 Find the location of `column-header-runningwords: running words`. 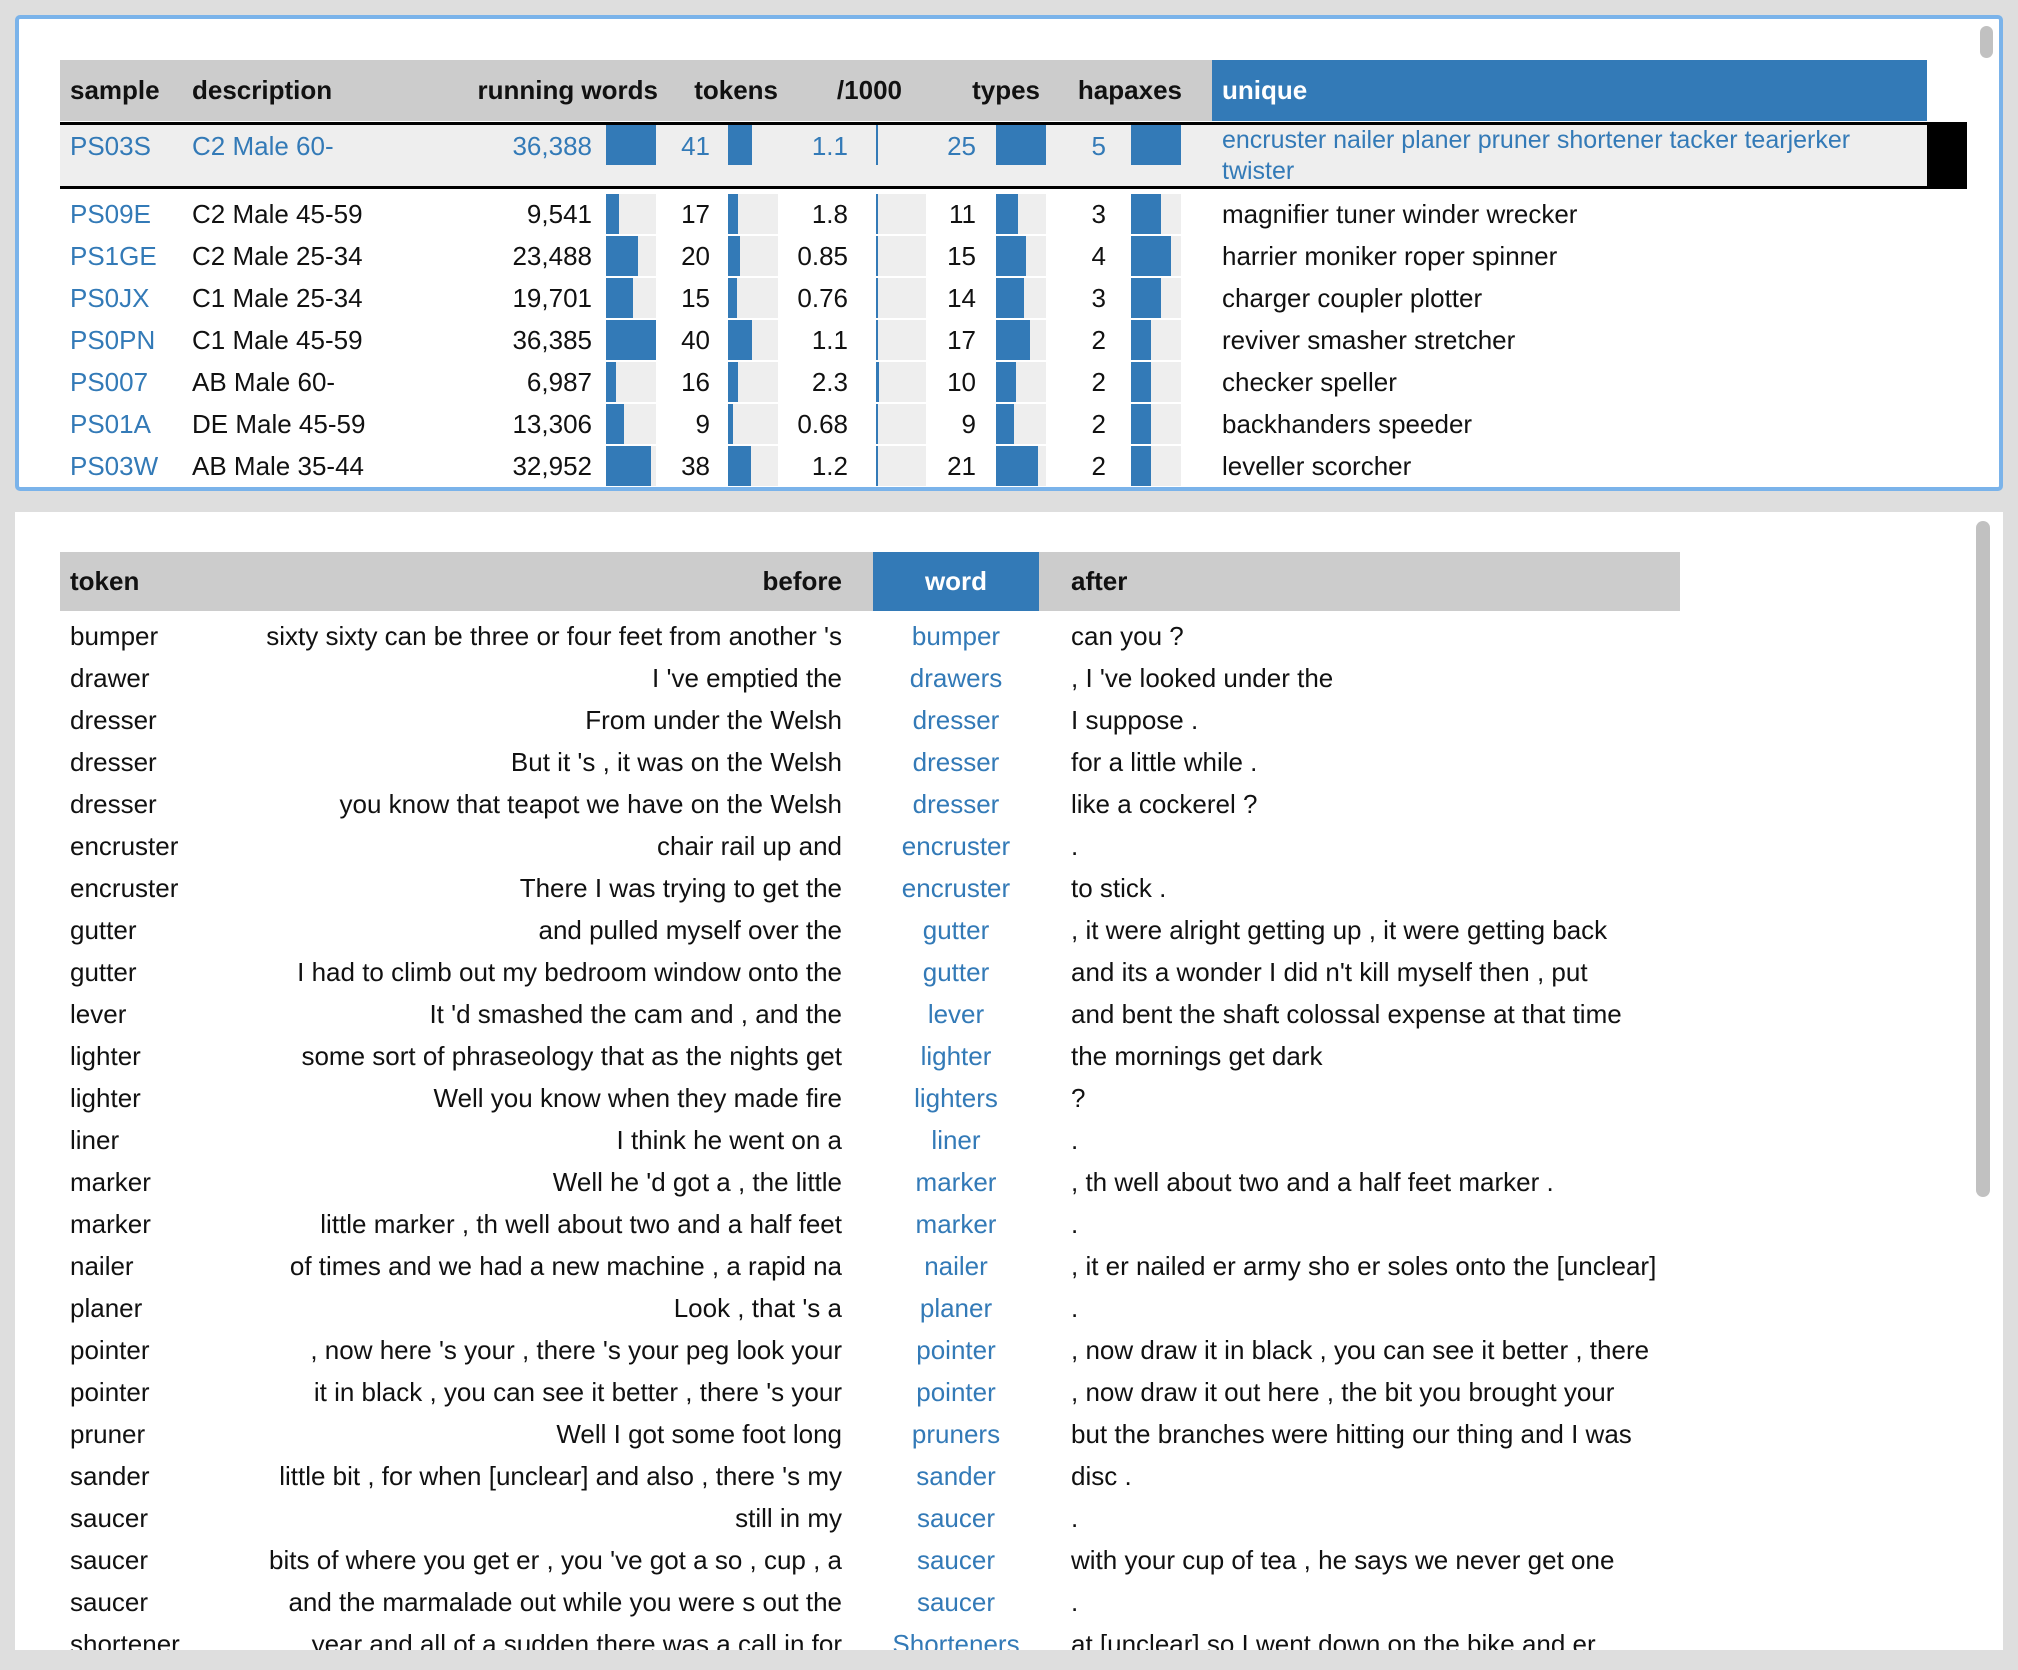

column-header-runningwords: running words is located at coordinates (549, 90).